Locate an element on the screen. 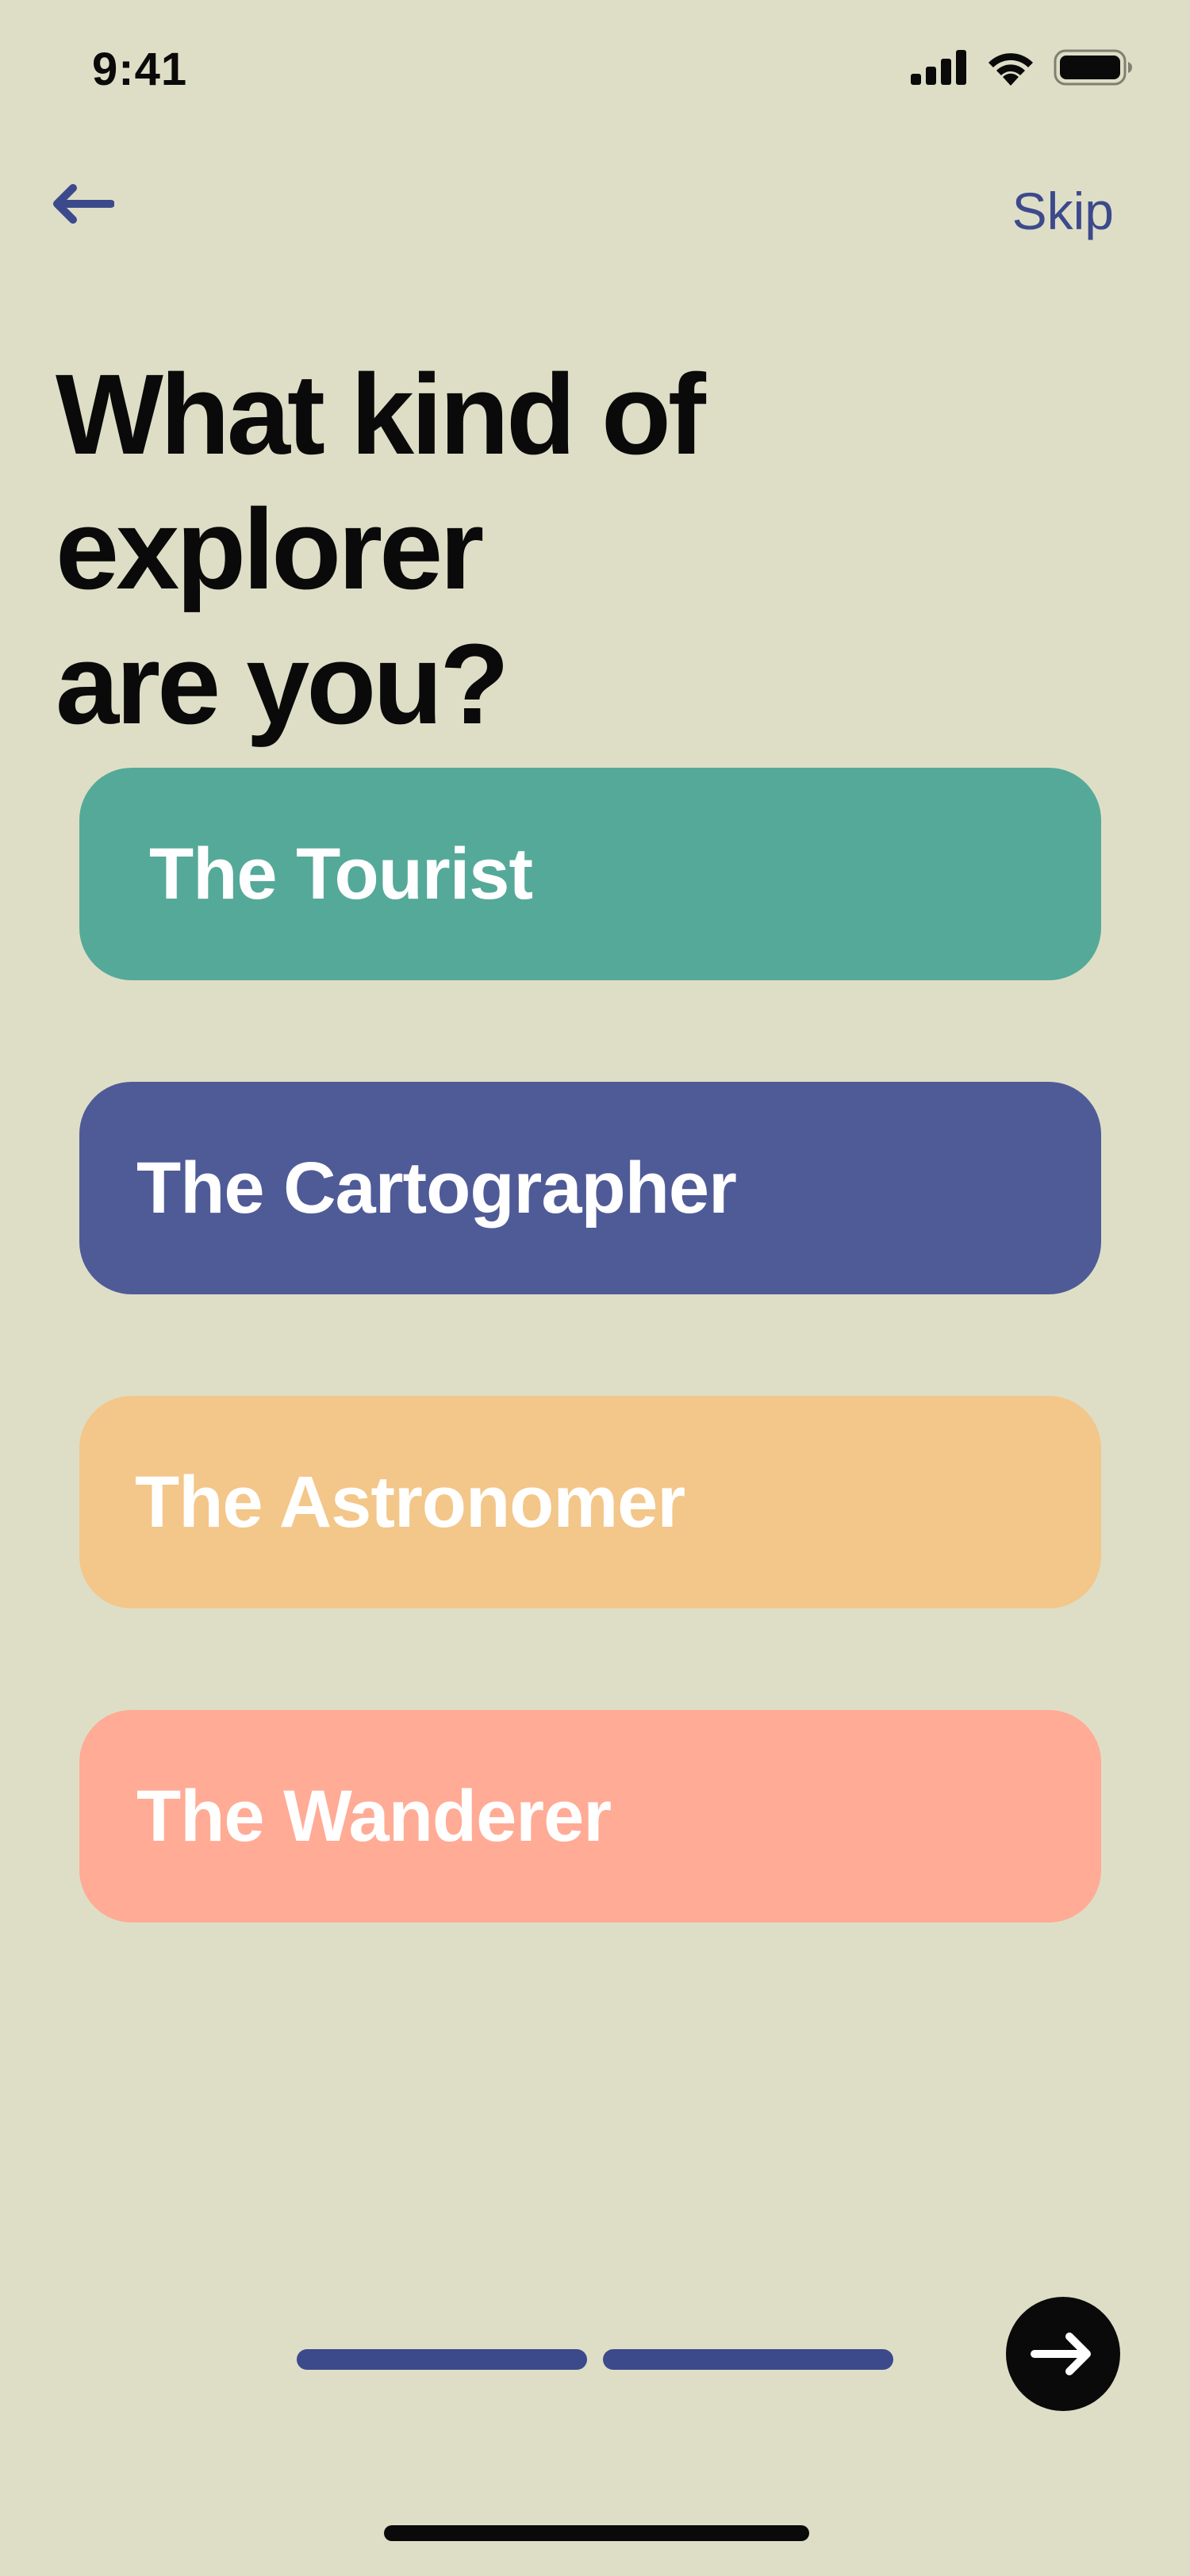 The image size is (1190, 2576). home-indicator is located at coordinates (596, 2533).